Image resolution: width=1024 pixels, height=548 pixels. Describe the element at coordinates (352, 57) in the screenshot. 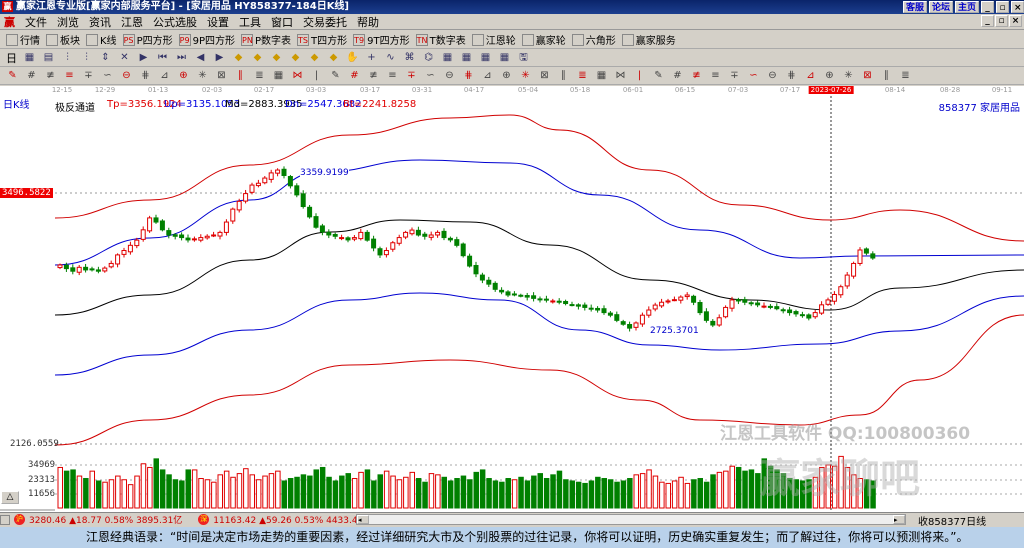

I see `chart-tool-icon: ✋` at that location.